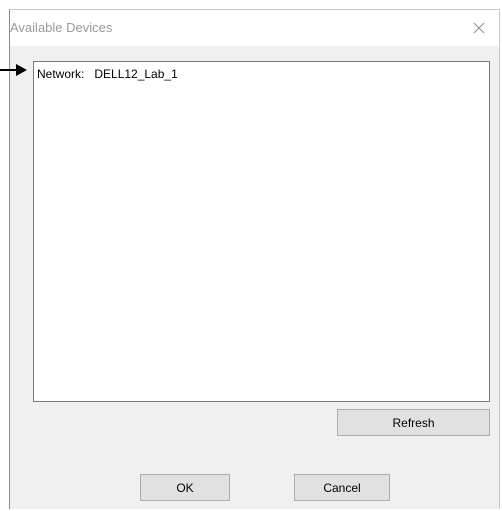  Describe the element at coordinates (254, 28) in the screenshot. I see `title-bar: Available Devices` at that location.